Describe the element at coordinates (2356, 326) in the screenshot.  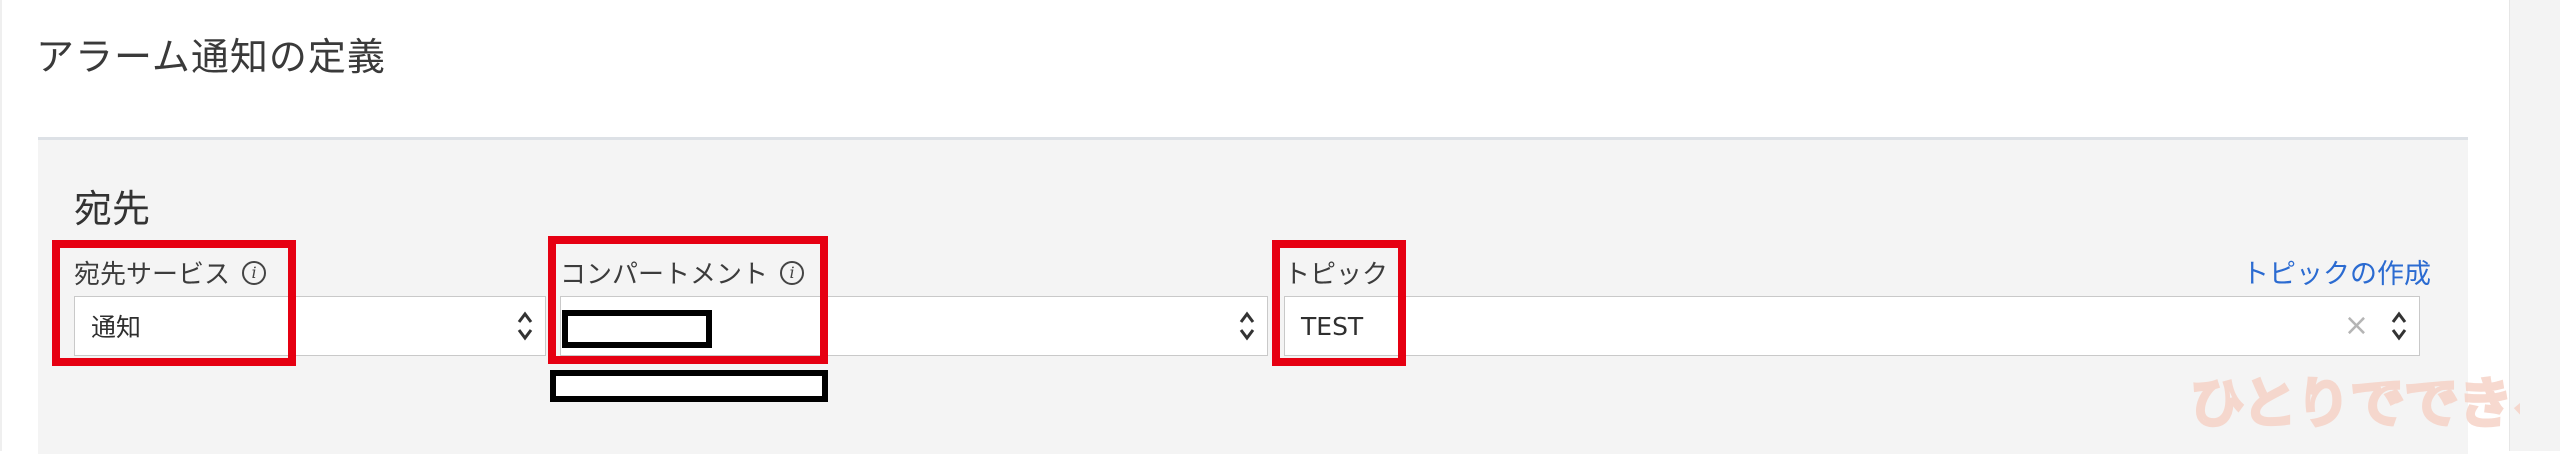
I see `clear-icon: ×` at that location.